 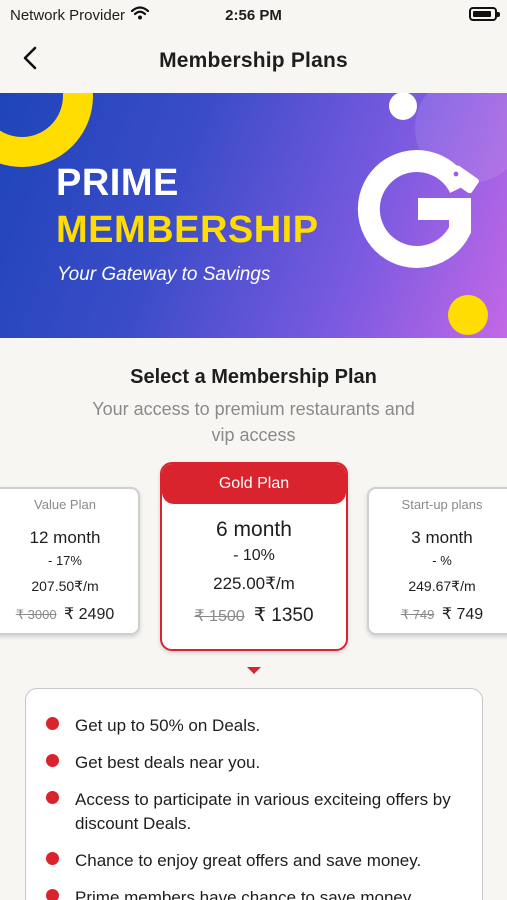 What do you see at coordinates (46, 130) in the screenshot?
I see `yellow-ring-shape` at bounding box center [46, 130].